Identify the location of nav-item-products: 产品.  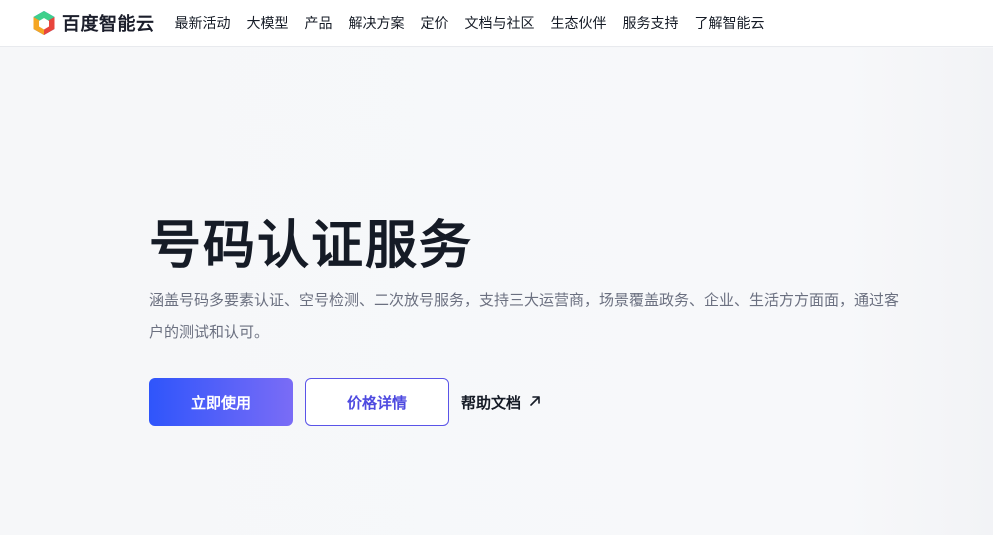
(319, 23).